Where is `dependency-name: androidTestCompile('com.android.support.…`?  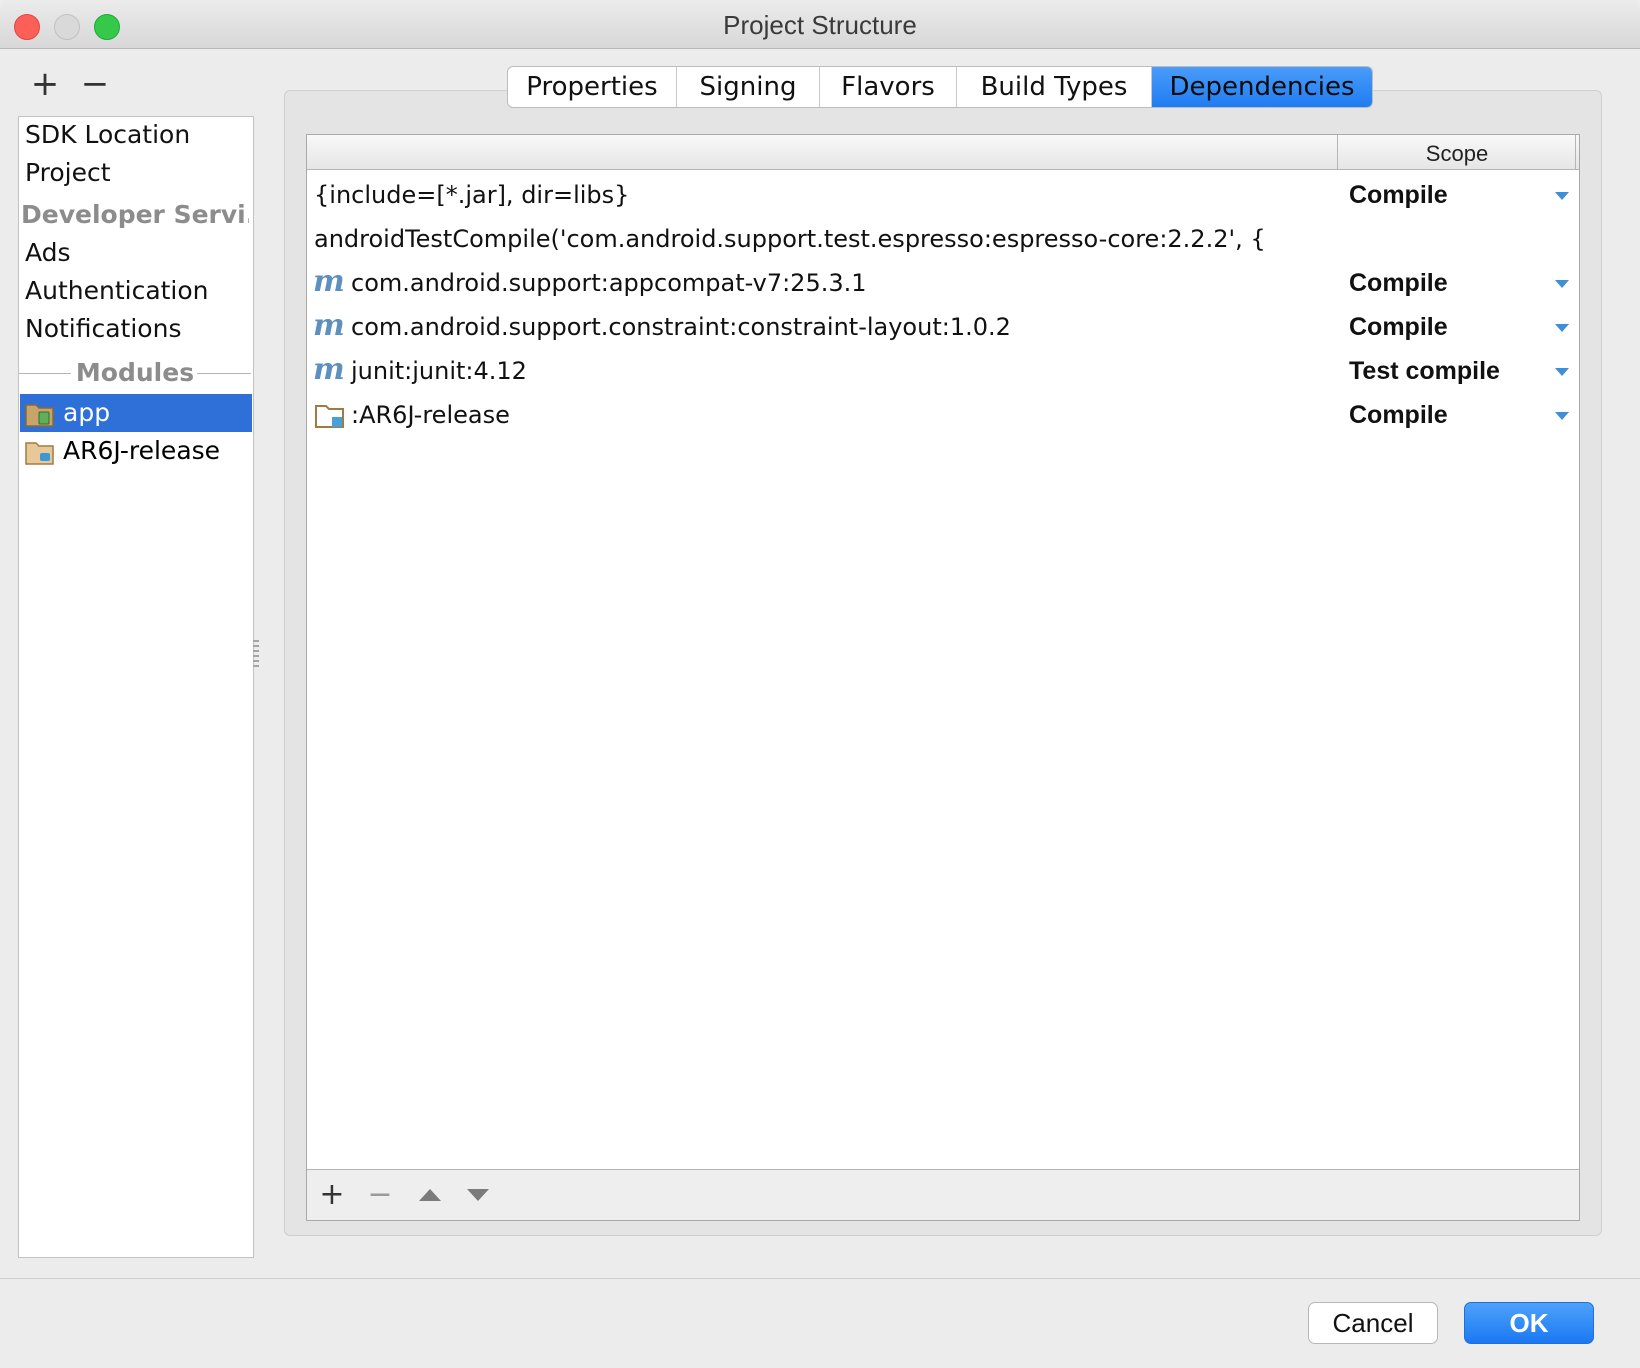 dependency-name: androidTestCompile('com.android.support.… is located at coordinates (790, 239).